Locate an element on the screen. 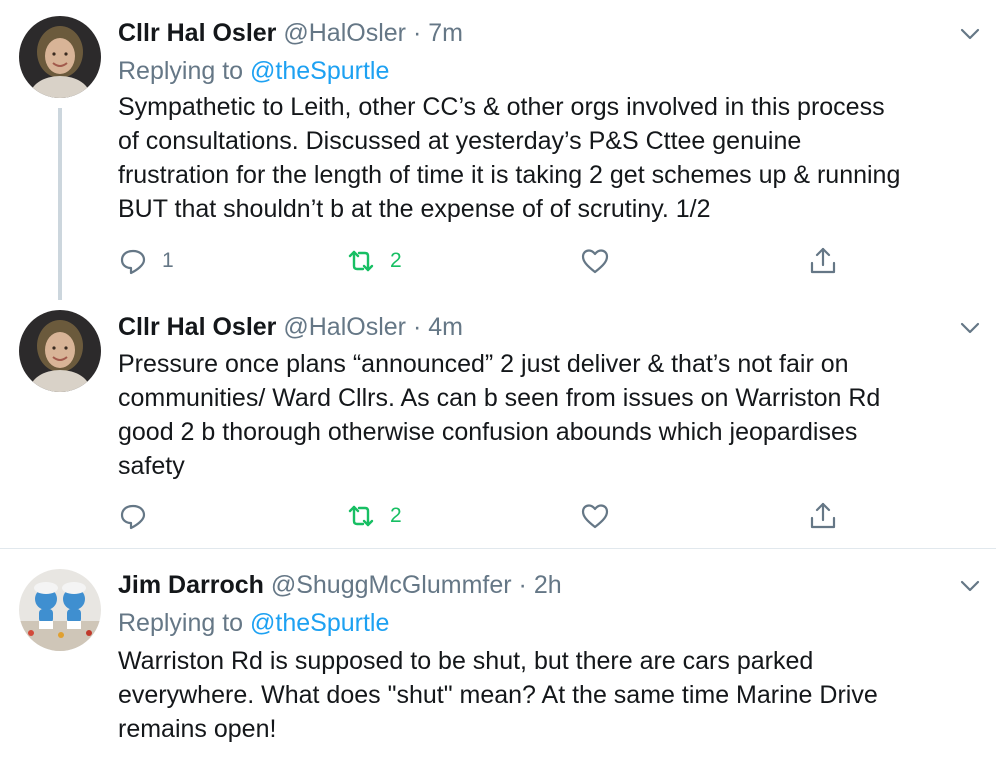 The width and height of the screenshot is (996, 758). tweet-header: Cllr Hal Osler @HalOsler · 7m is located at coordinates (290, 33).